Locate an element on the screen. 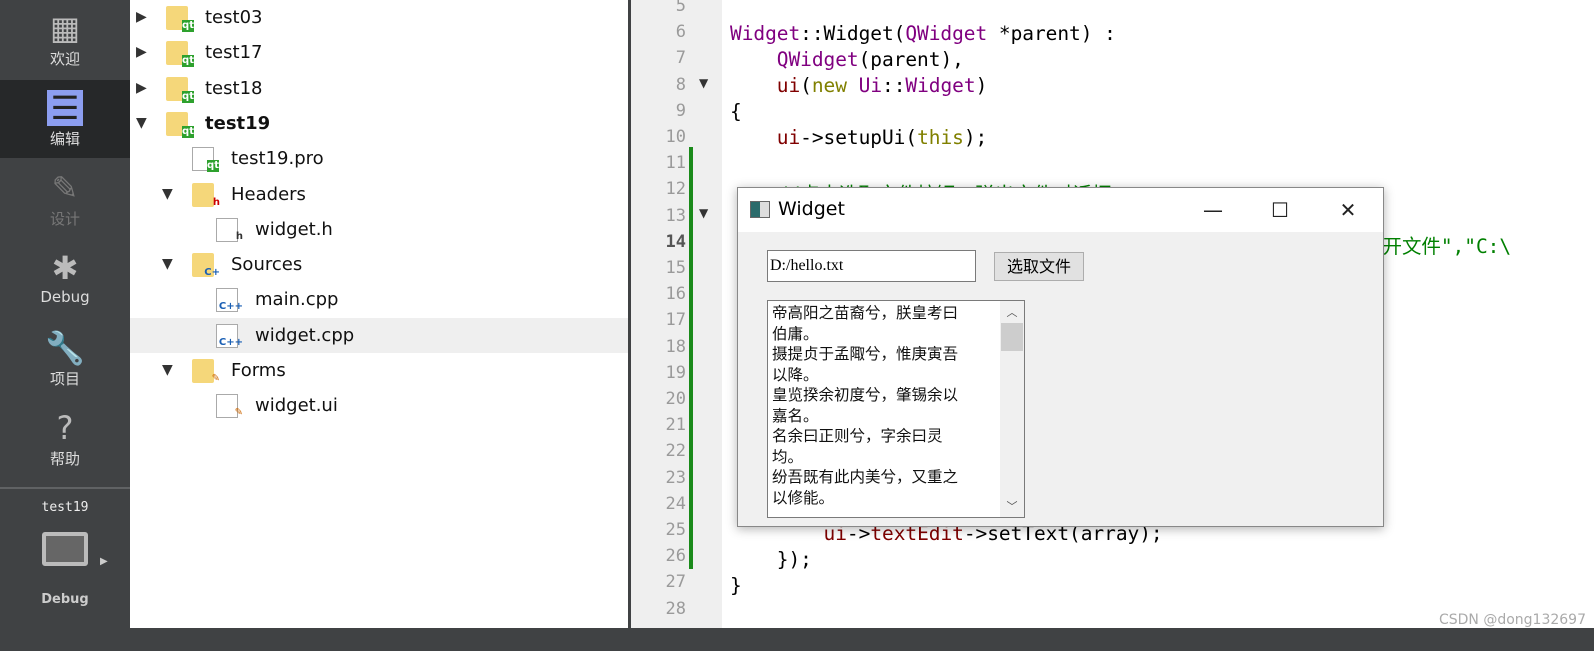  text-line: 帝高阳之苗裔兮，朕皇考曰 is located at coordinates (865, 313).